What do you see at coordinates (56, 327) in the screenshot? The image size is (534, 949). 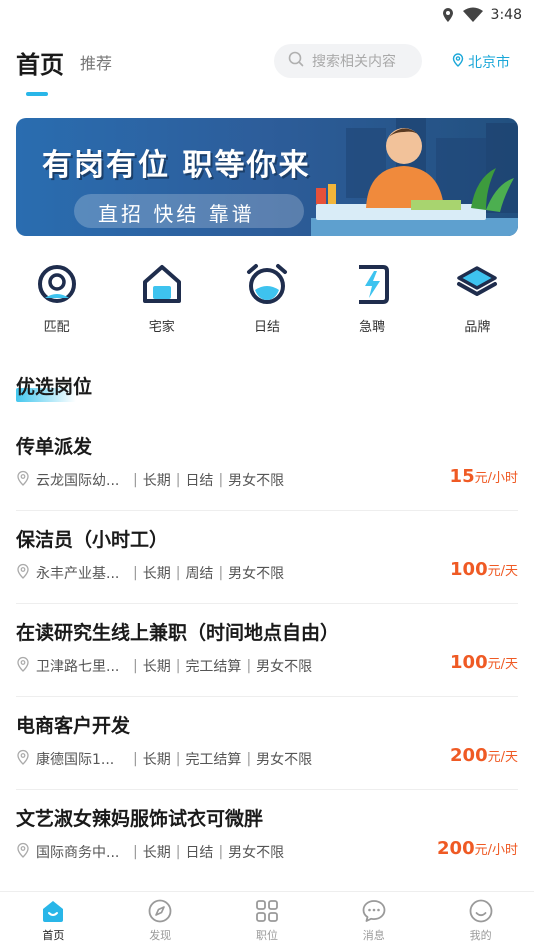 I see `category-label: 匹配` at bounding box center [56, 327].